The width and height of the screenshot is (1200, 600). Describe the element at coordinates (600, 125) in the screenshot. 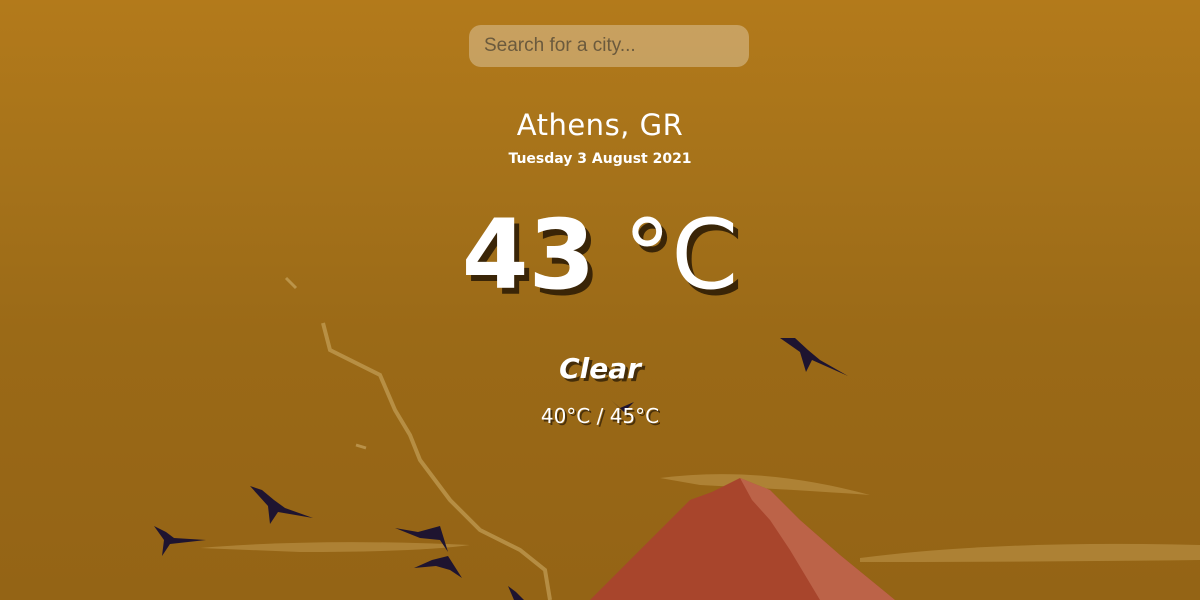

I see `location-name: Athens, GR` at that location.